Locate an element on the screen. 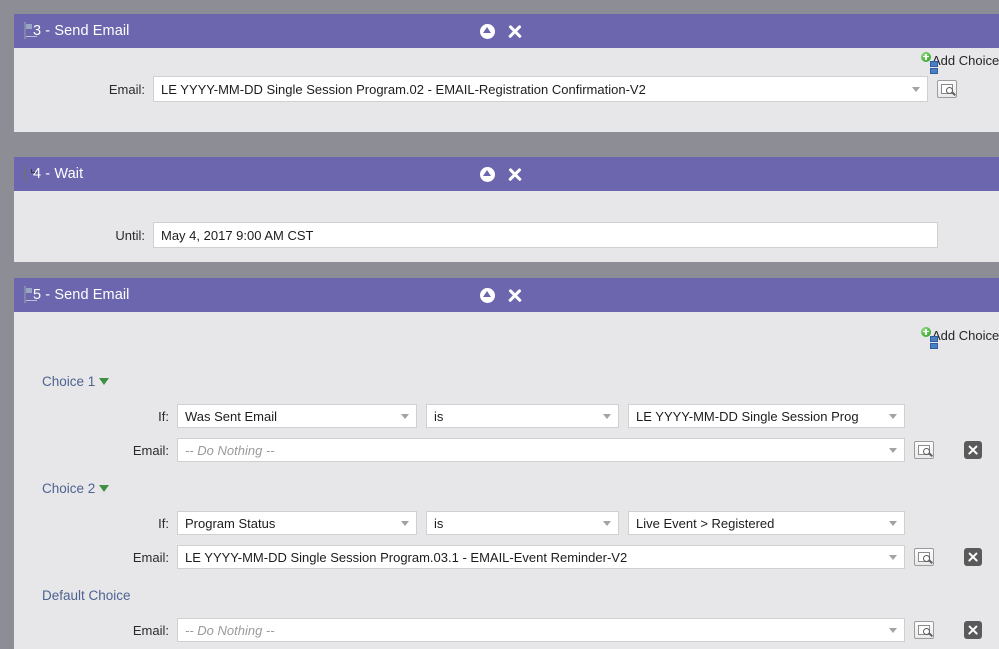 The height and width of the screenshot is (649, 999). email-field-label: Email: is located at coordinates (126, 89).